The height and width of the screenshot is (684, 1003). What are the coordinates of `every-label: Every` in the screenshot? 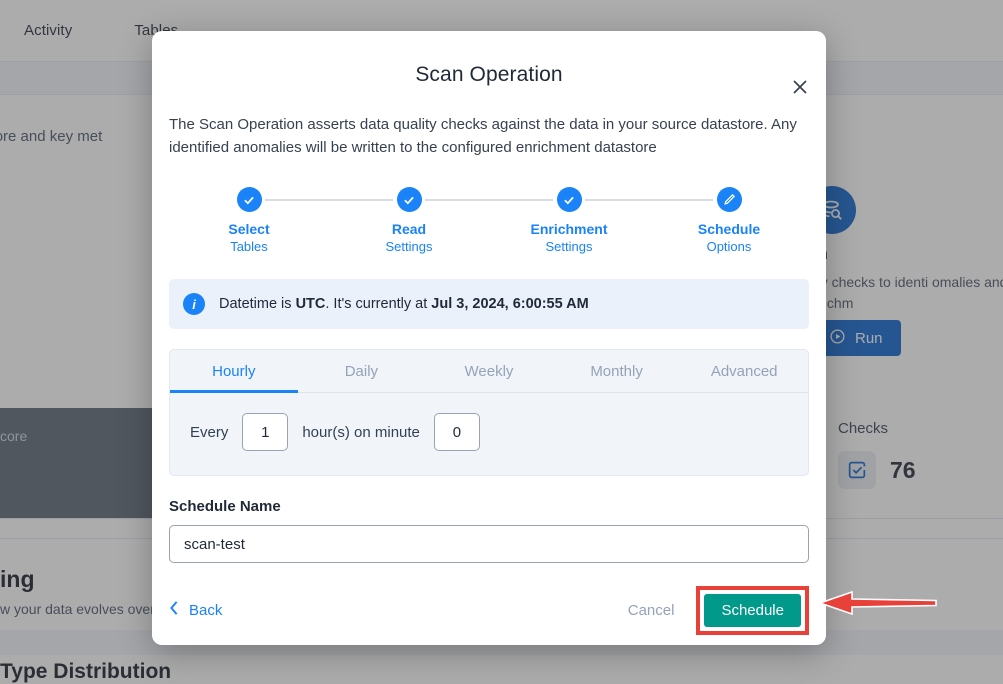 It's located at (209, 432).